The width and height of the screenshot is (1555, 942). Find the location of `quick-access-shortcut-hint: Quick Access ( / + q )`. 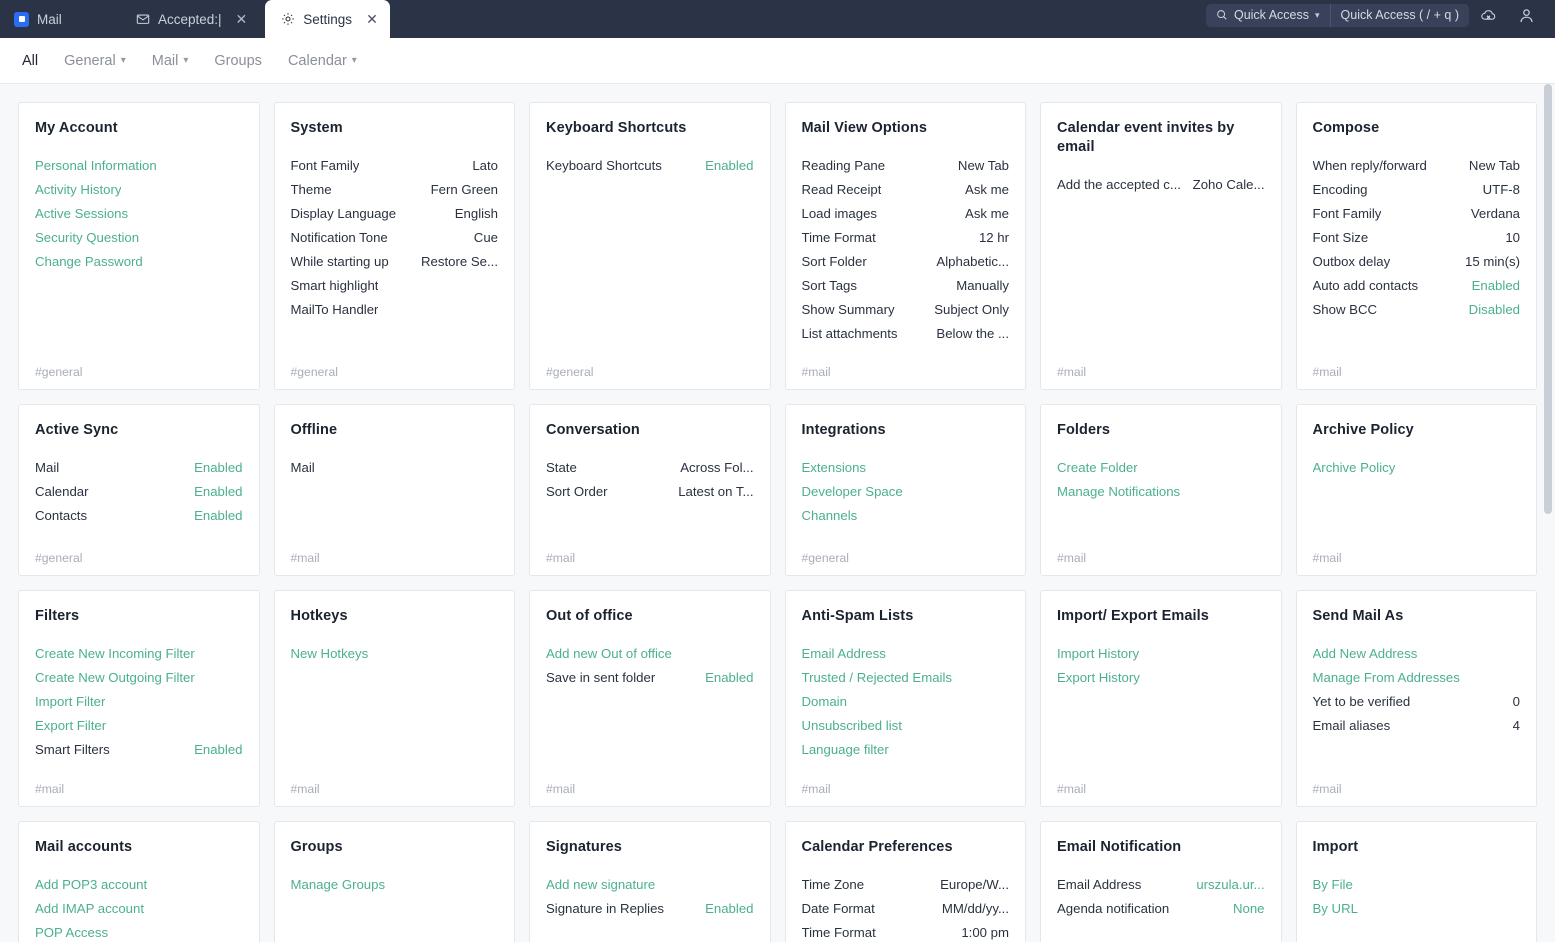

quick-access-shortcut-hint: Quick Access ( / + q ) is located at coordinates (1400, 15).